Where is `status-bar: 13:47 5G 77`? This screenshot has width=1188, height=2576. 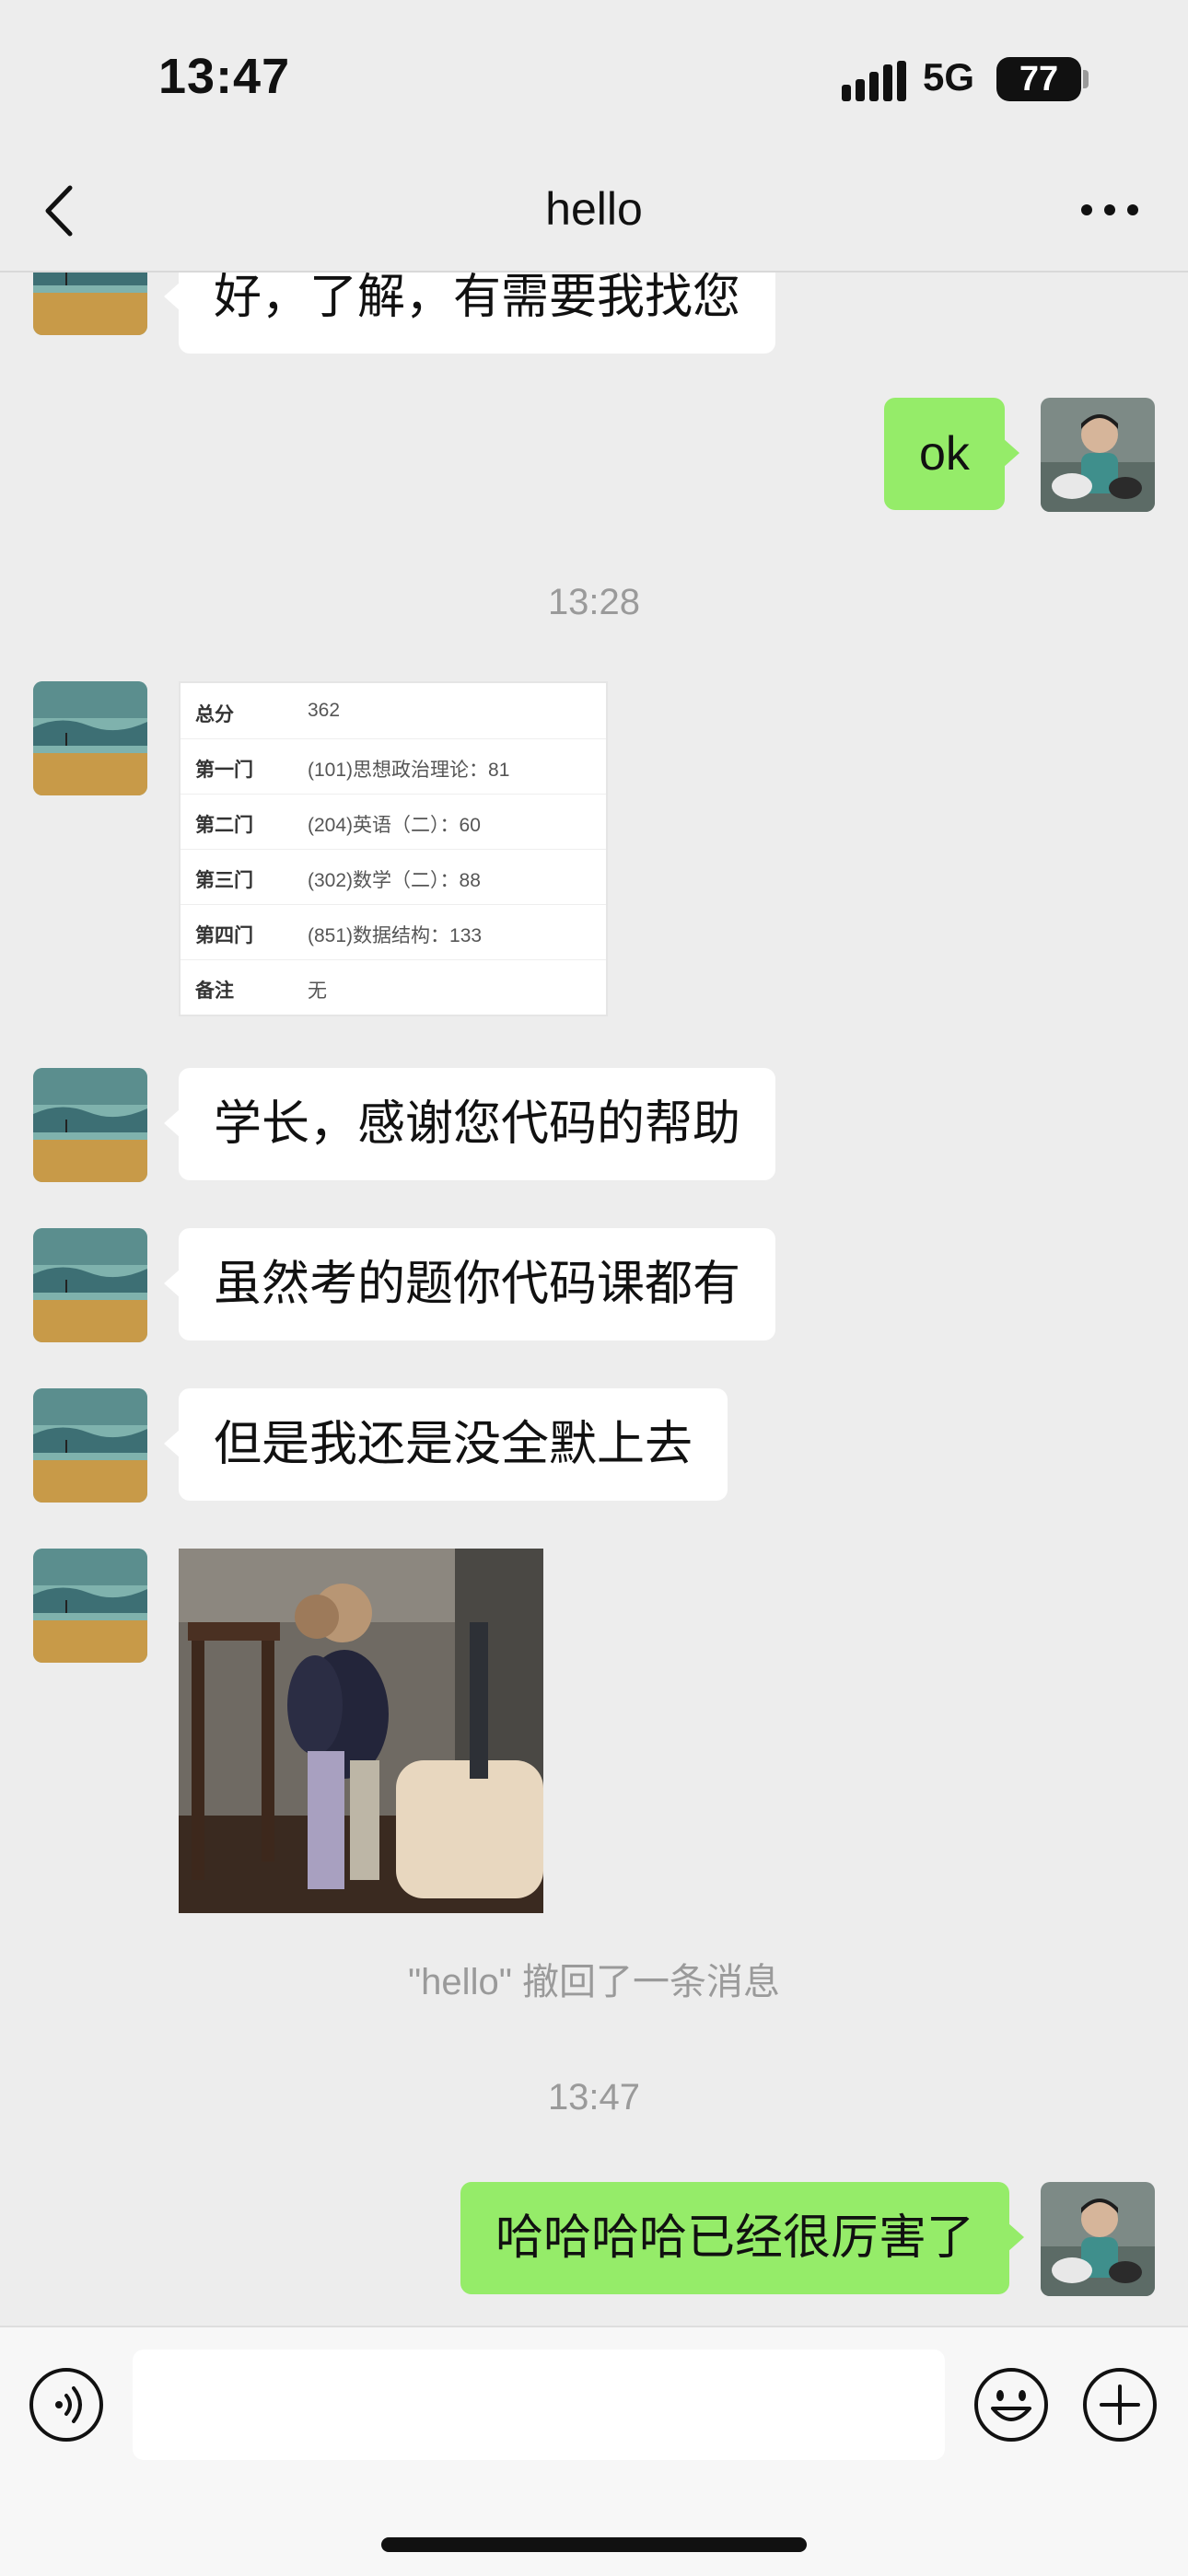
status-bar: 13:47 5G 77 is located at coordinates (594, 78).